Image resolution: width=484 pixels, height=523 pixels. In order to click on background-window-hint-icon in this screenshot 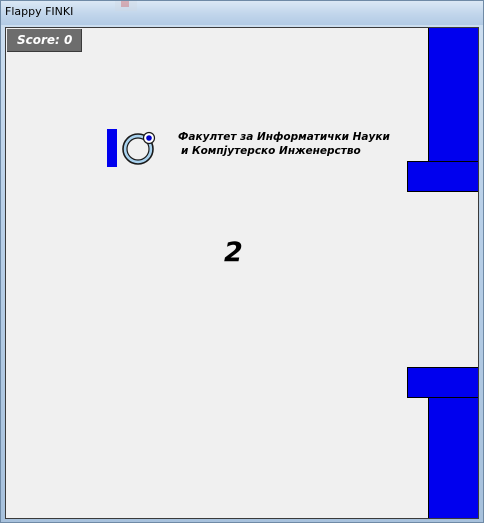, I will do `click(126, 6)`.